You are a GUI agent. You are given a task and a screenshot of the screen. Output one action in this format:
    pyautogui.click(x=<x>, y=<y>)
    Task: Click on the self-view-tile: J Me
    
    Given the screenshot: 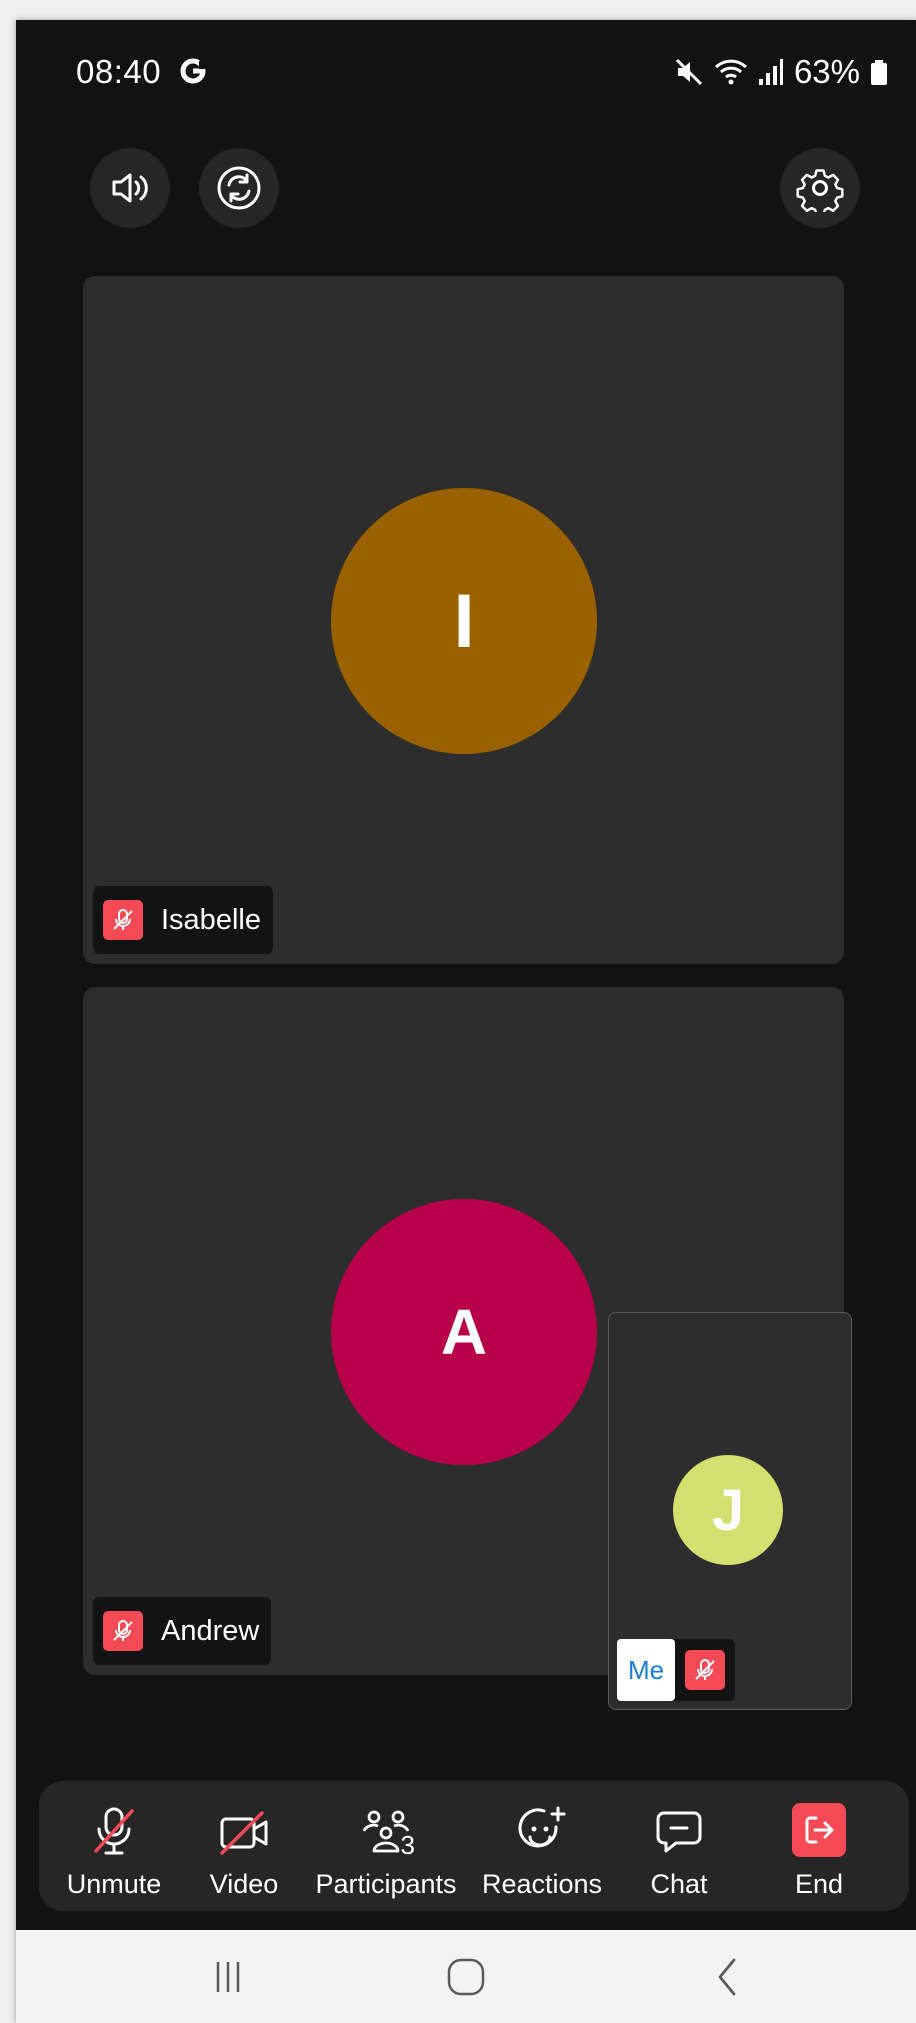 What is the action you would take?
    pyautogui.click(x=730, y=1511)
    